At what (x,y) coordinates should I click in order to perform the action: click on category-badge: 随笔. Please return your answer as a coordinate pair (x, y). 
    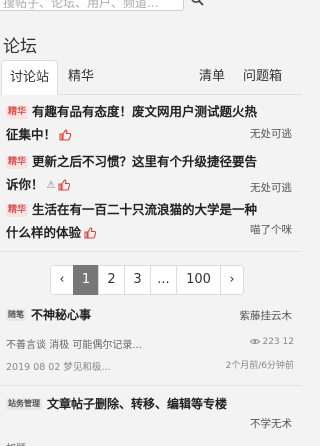
    Looking at the image, I should click on (16, 315).